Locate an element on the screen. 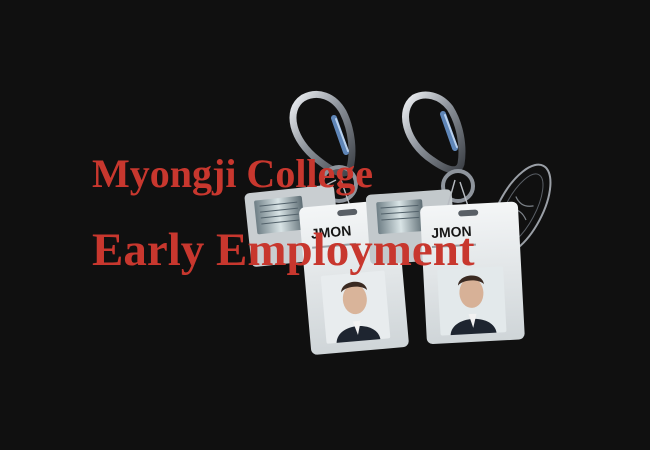 The image size is (650, 450). carabiner-icon is located at coordinates (434, 132).